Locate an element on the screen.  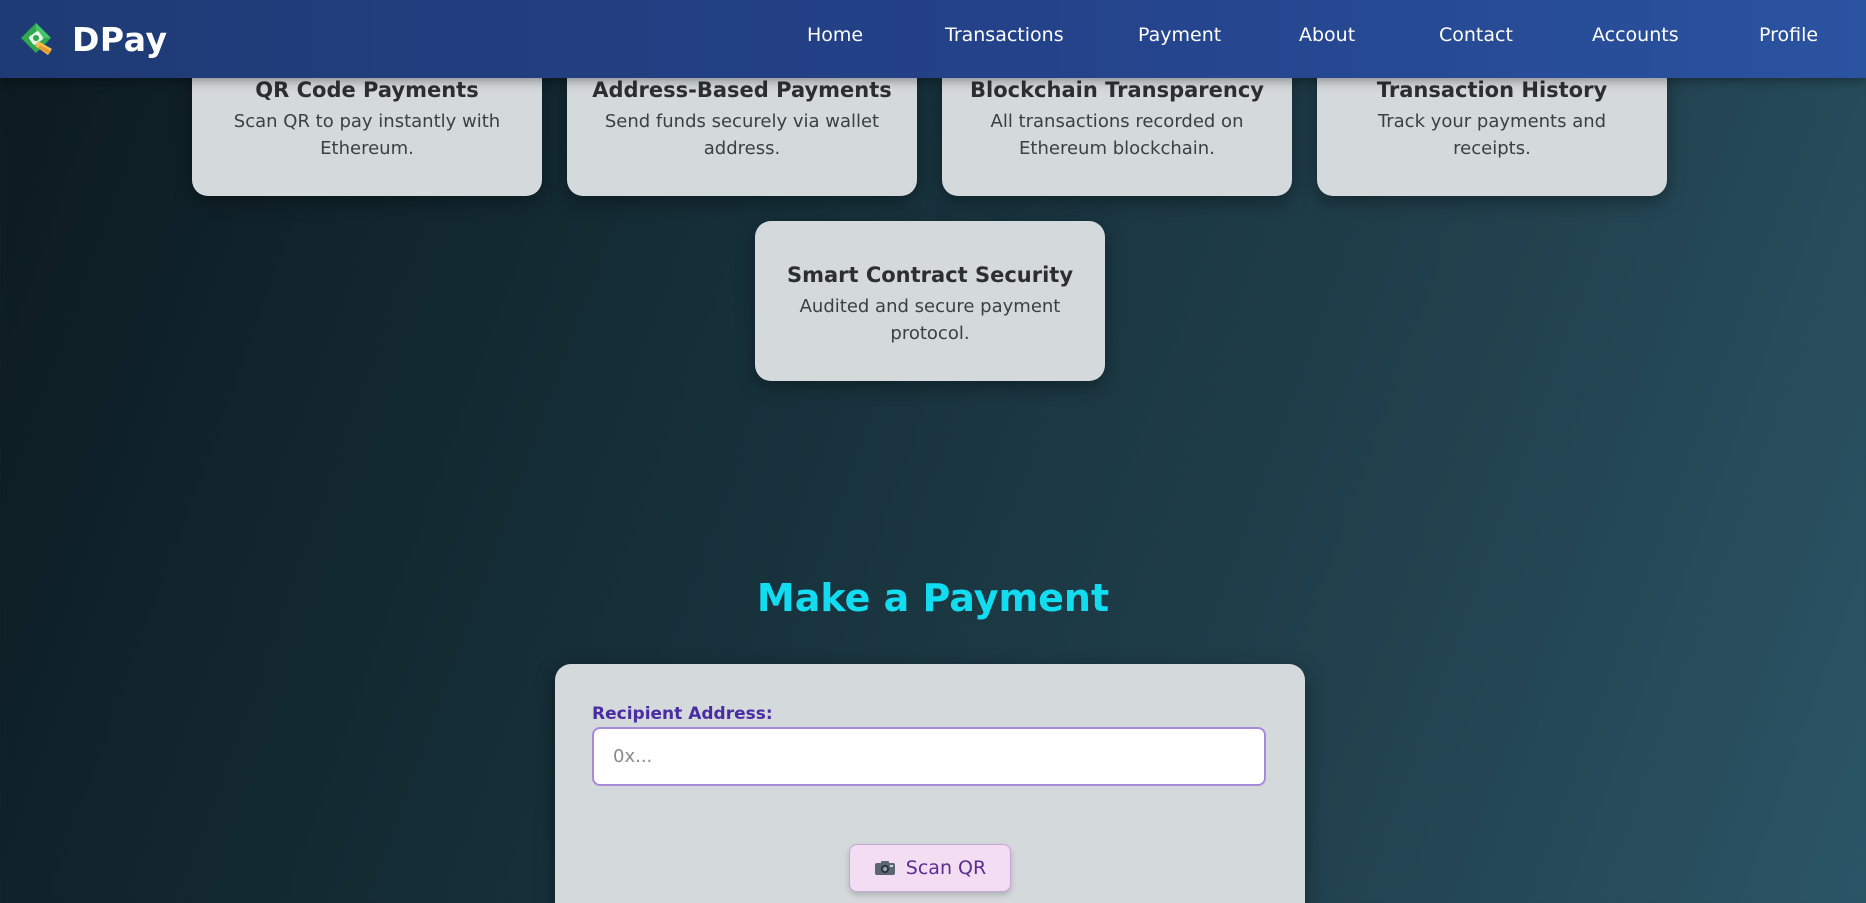
brand: DPay is located at coordinates (92, 39).